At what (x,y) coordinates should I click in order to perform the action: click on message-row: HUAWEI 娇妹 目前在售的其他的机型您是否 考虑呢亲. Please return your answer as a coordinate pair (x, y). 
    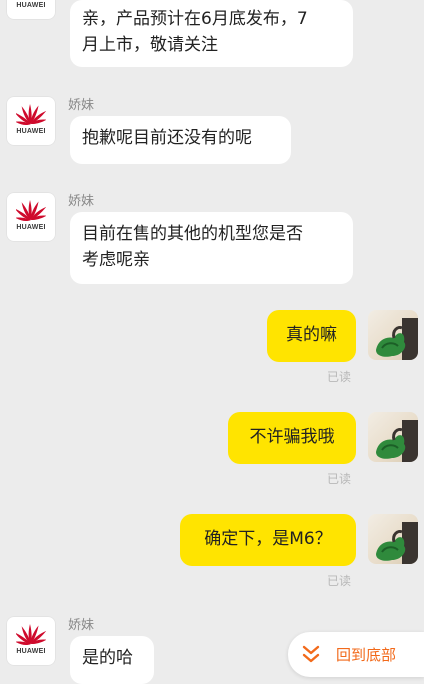
    Looking at the image, I should click on (212, 238).